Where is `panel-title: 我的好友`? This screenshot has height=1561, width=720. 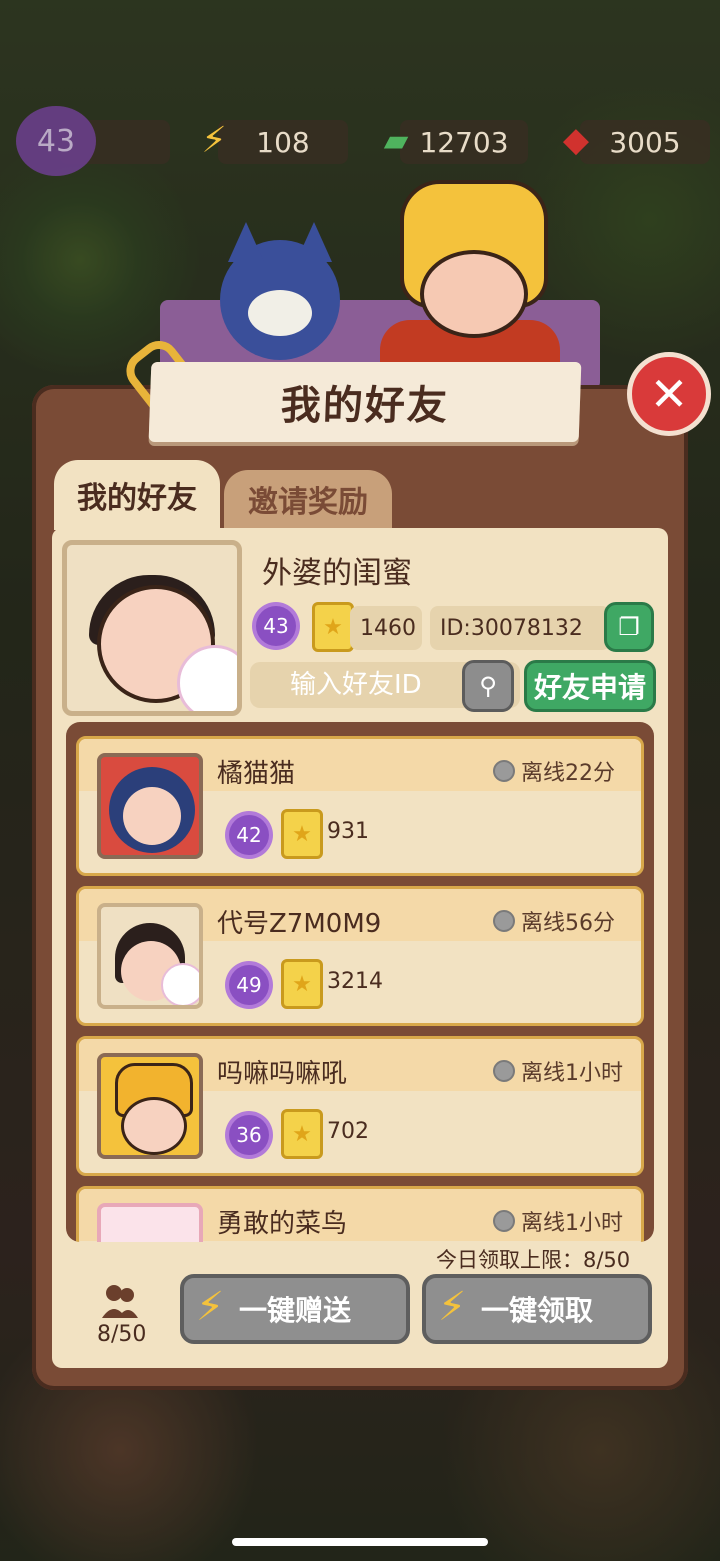
panel-title: 我的好友 is located at coordinates (365, 406).